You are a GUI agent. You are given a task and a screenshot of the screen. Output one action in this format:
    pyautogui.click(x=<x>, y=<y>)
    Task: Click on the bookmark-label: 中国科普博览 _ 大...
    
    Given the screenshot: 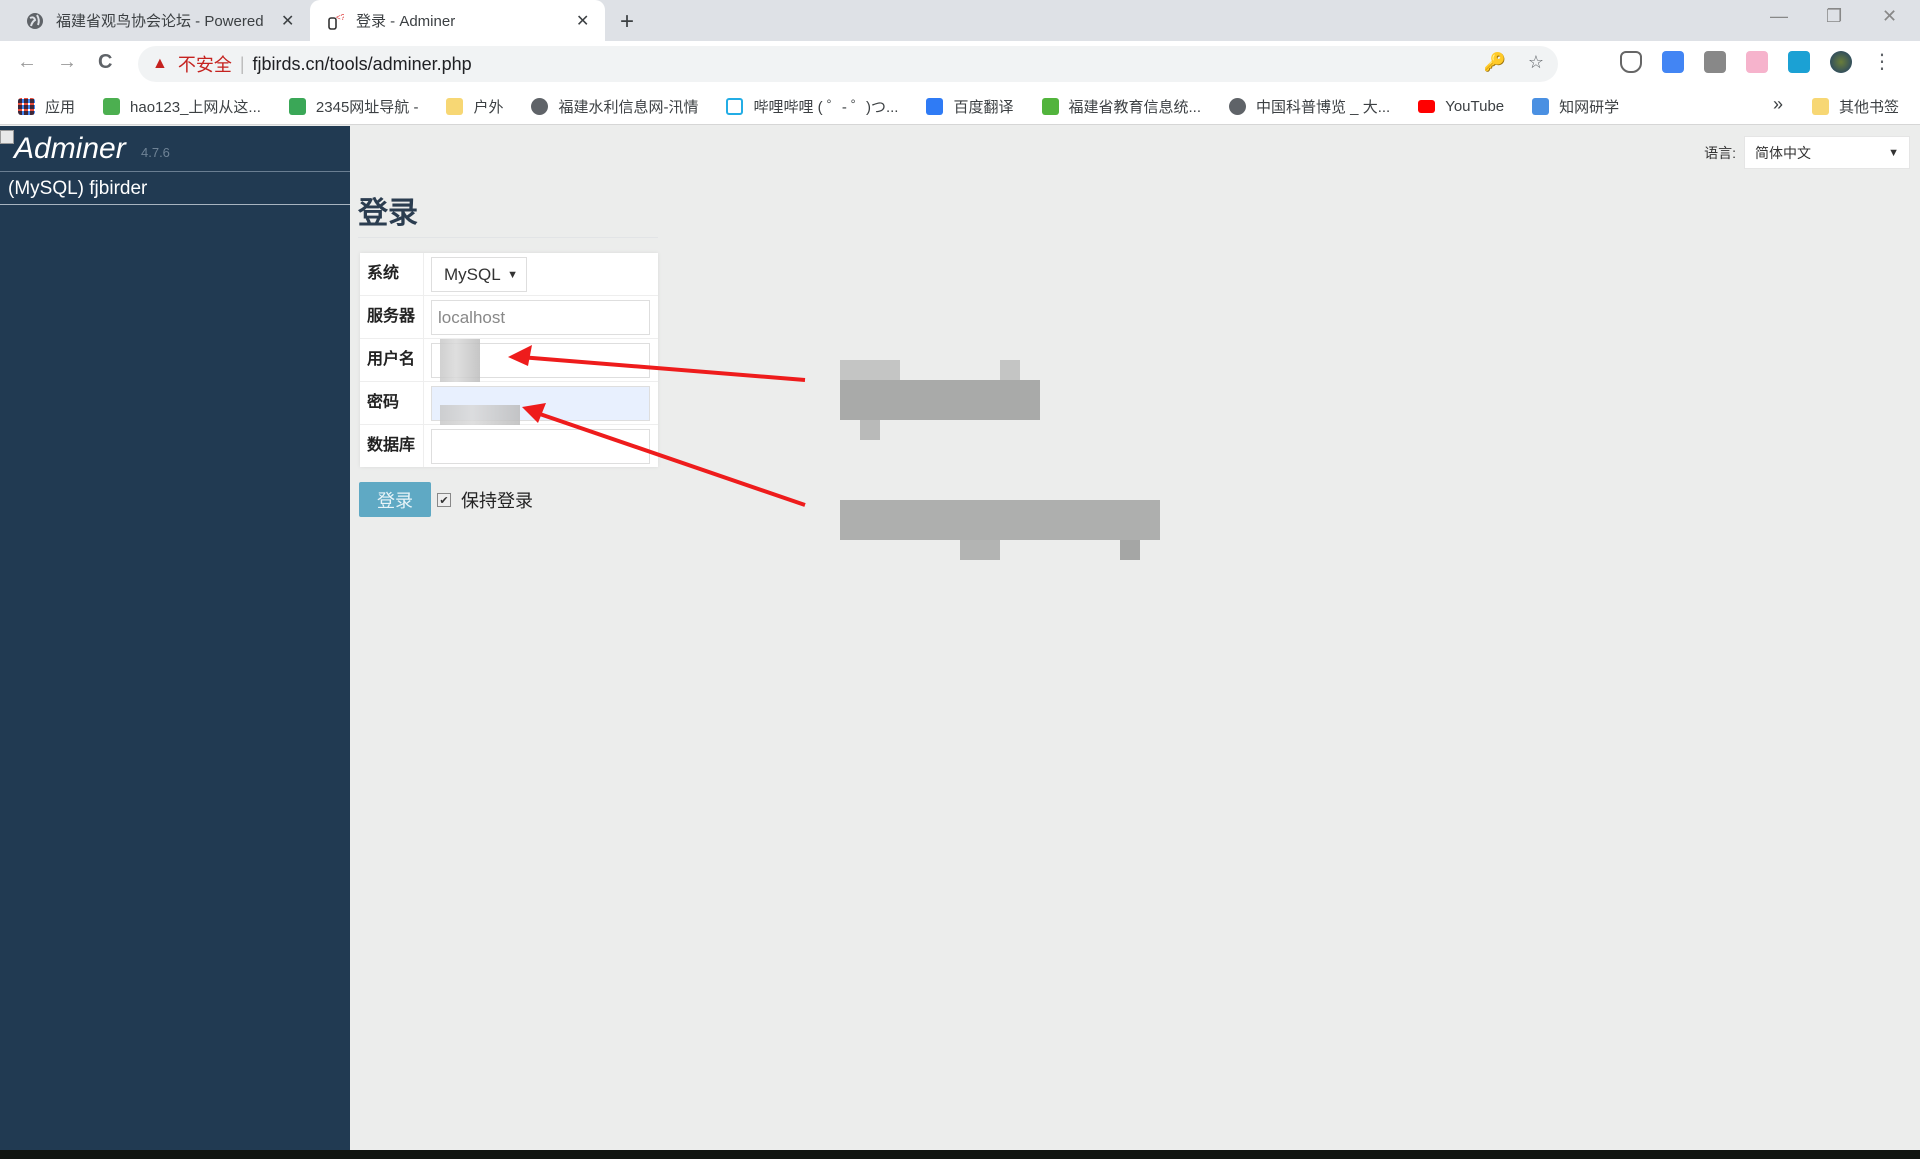 What is the action you would take?
    pyautogui.click(x=1323, y=107)
    